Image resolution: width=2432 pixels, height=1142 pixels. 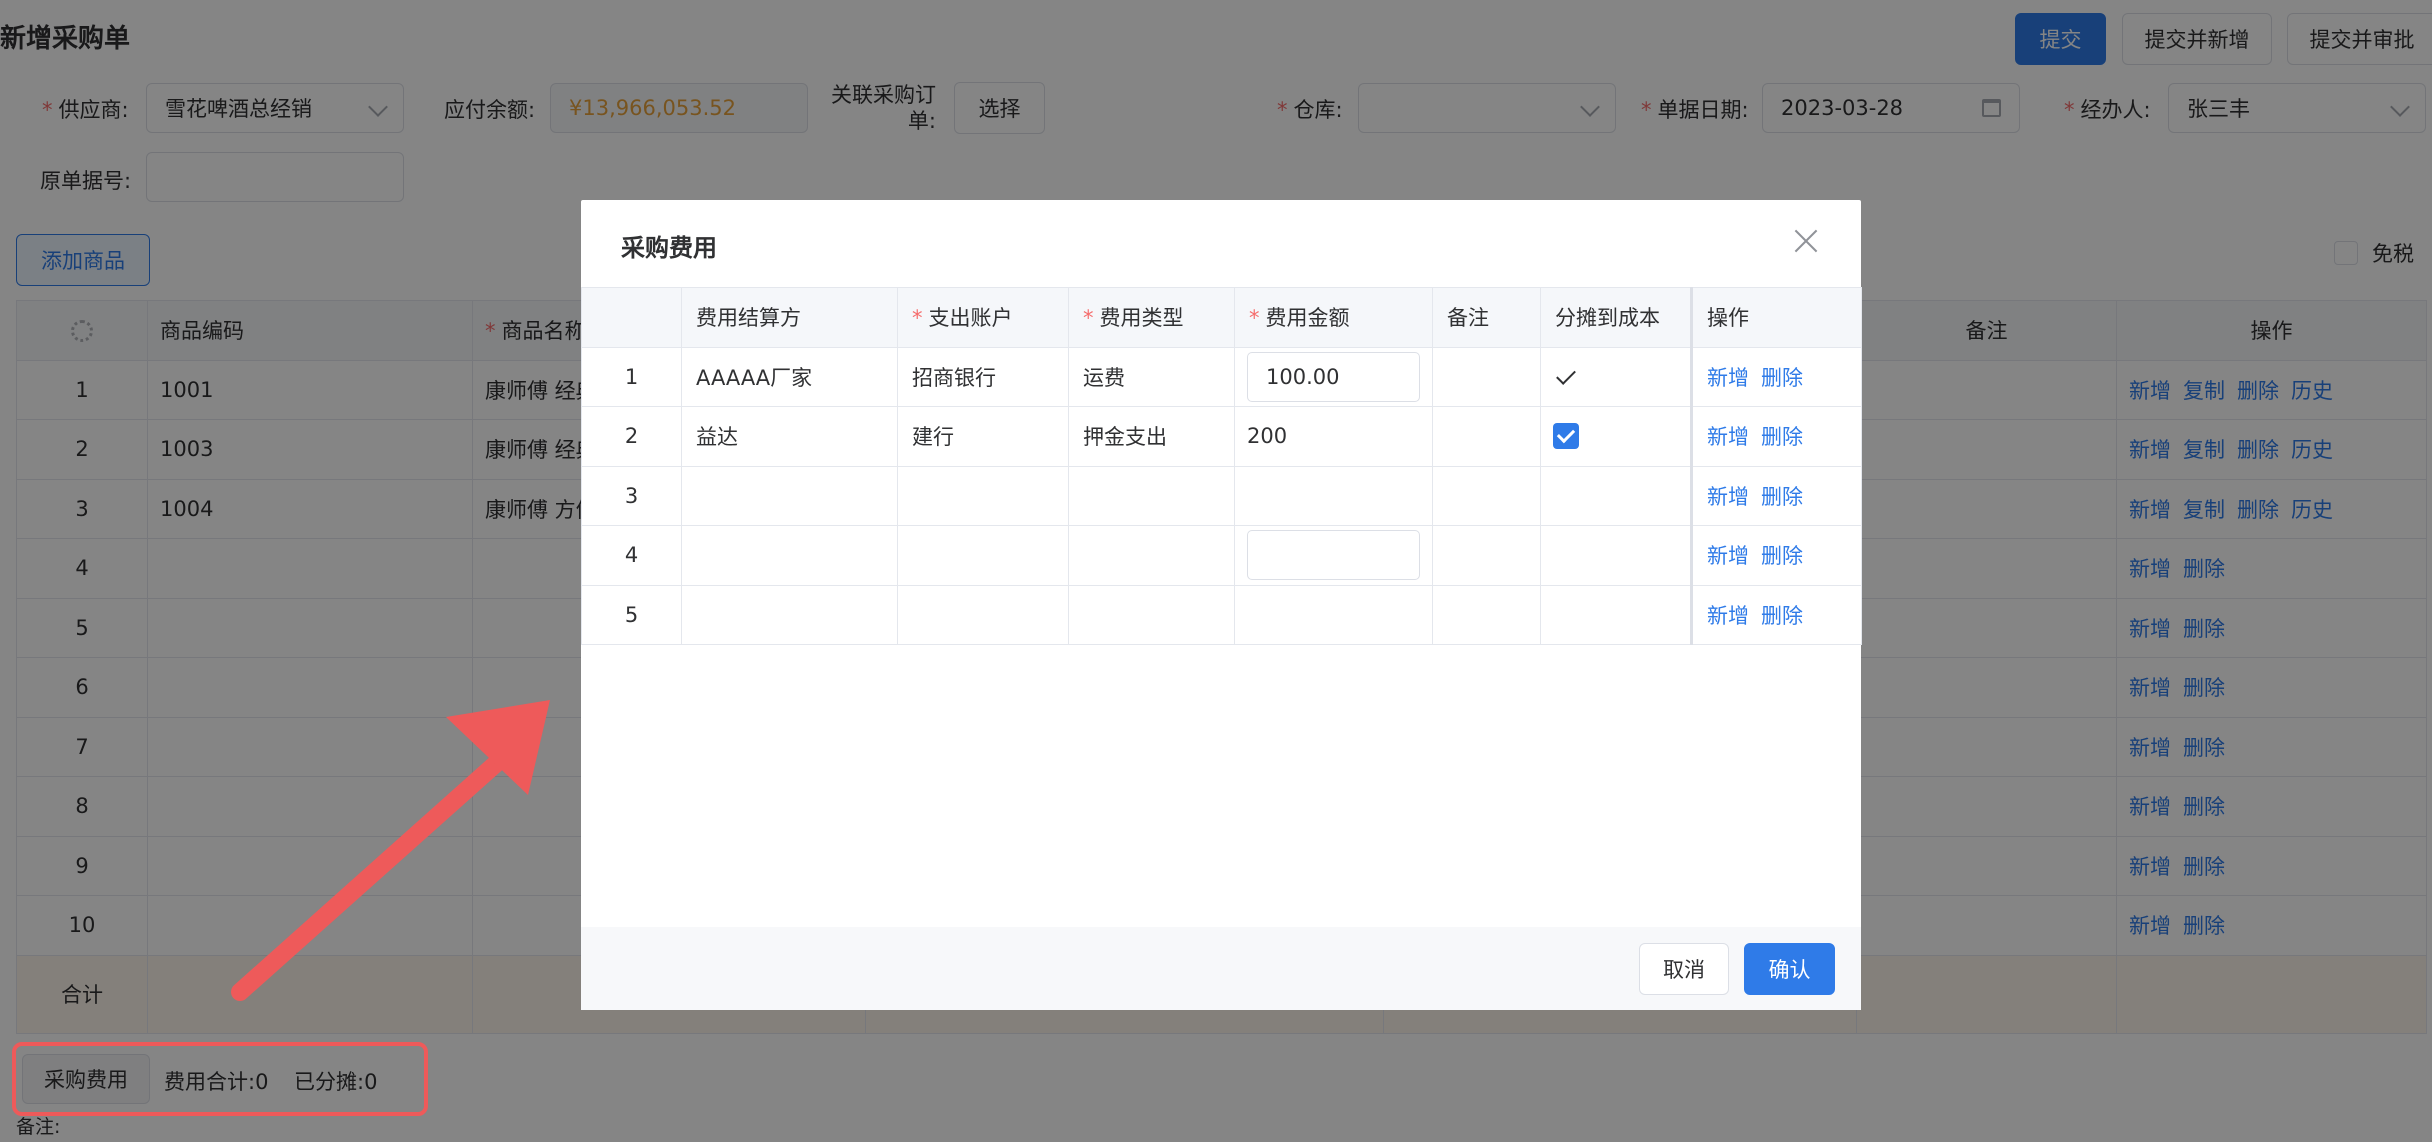 What do you see at coordinates (390, 850) in the screenshot?
I see `annotation-arrow-icon` at bounding box center [390, 850].